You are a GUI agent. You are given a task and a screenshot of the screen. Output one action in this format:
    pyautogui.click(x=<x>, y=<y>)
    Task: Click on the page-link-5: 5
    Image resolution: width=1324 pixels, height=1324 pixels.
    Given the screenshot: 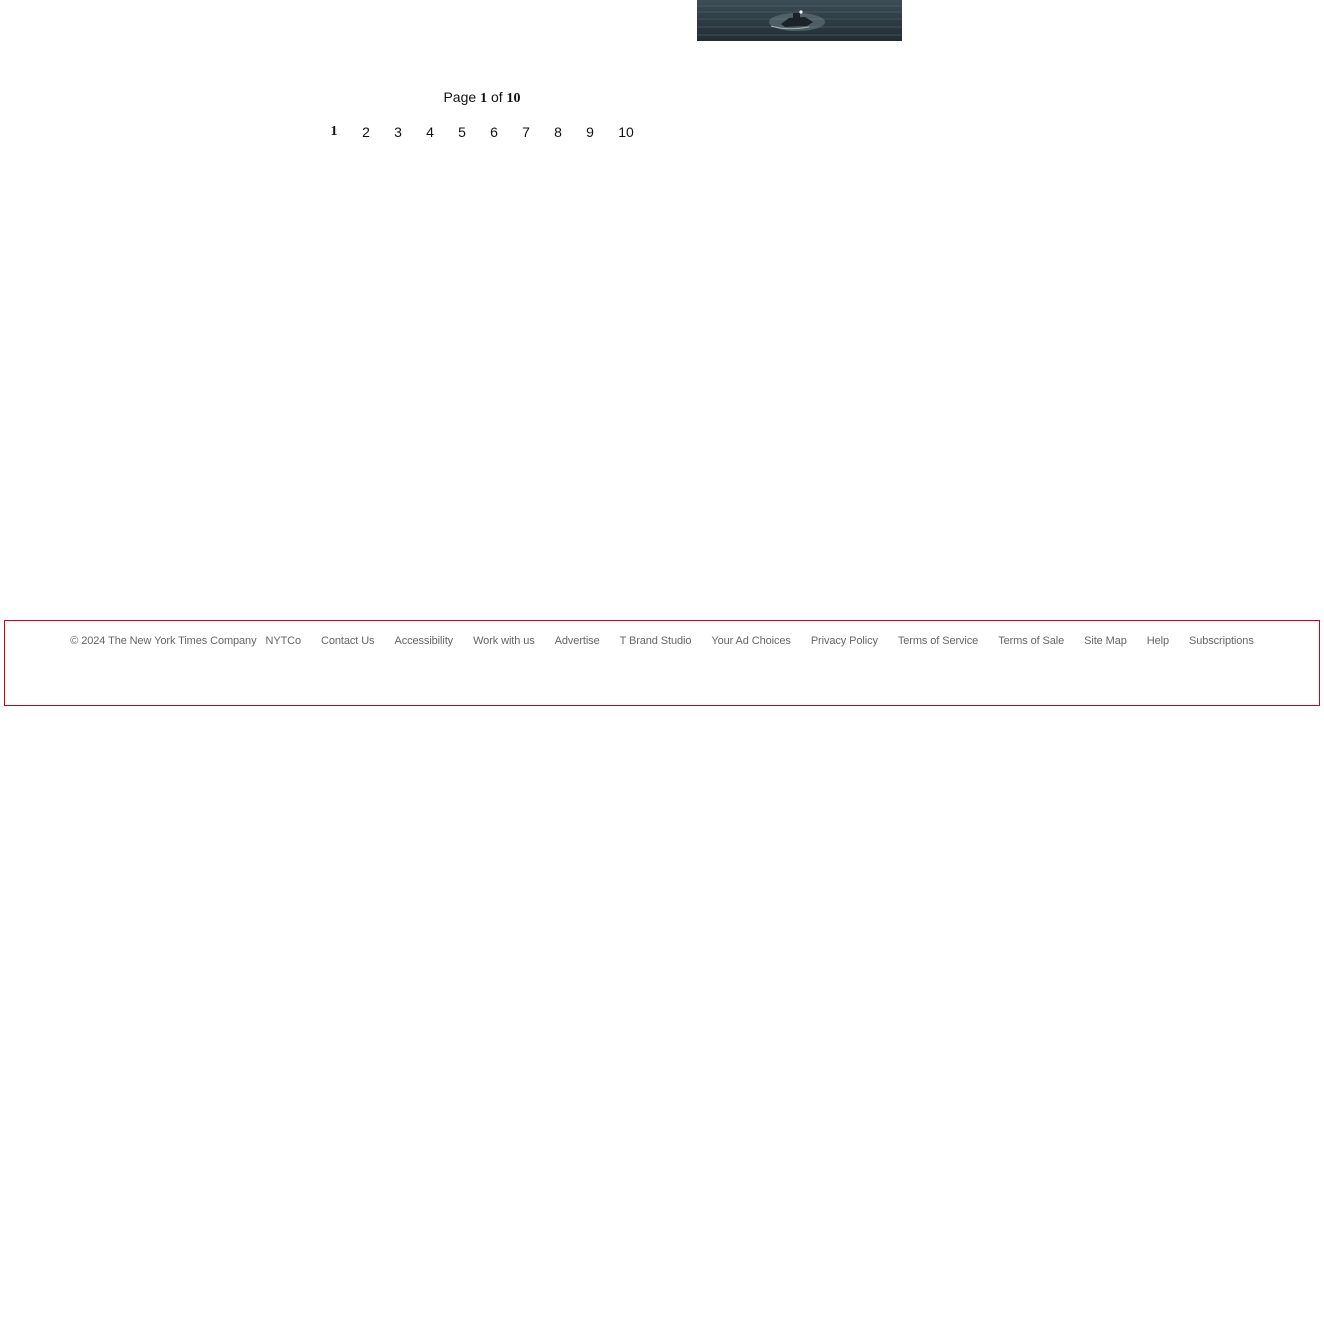 What is the action you would take?
    pyautogui.click(x=462, y=132)
    